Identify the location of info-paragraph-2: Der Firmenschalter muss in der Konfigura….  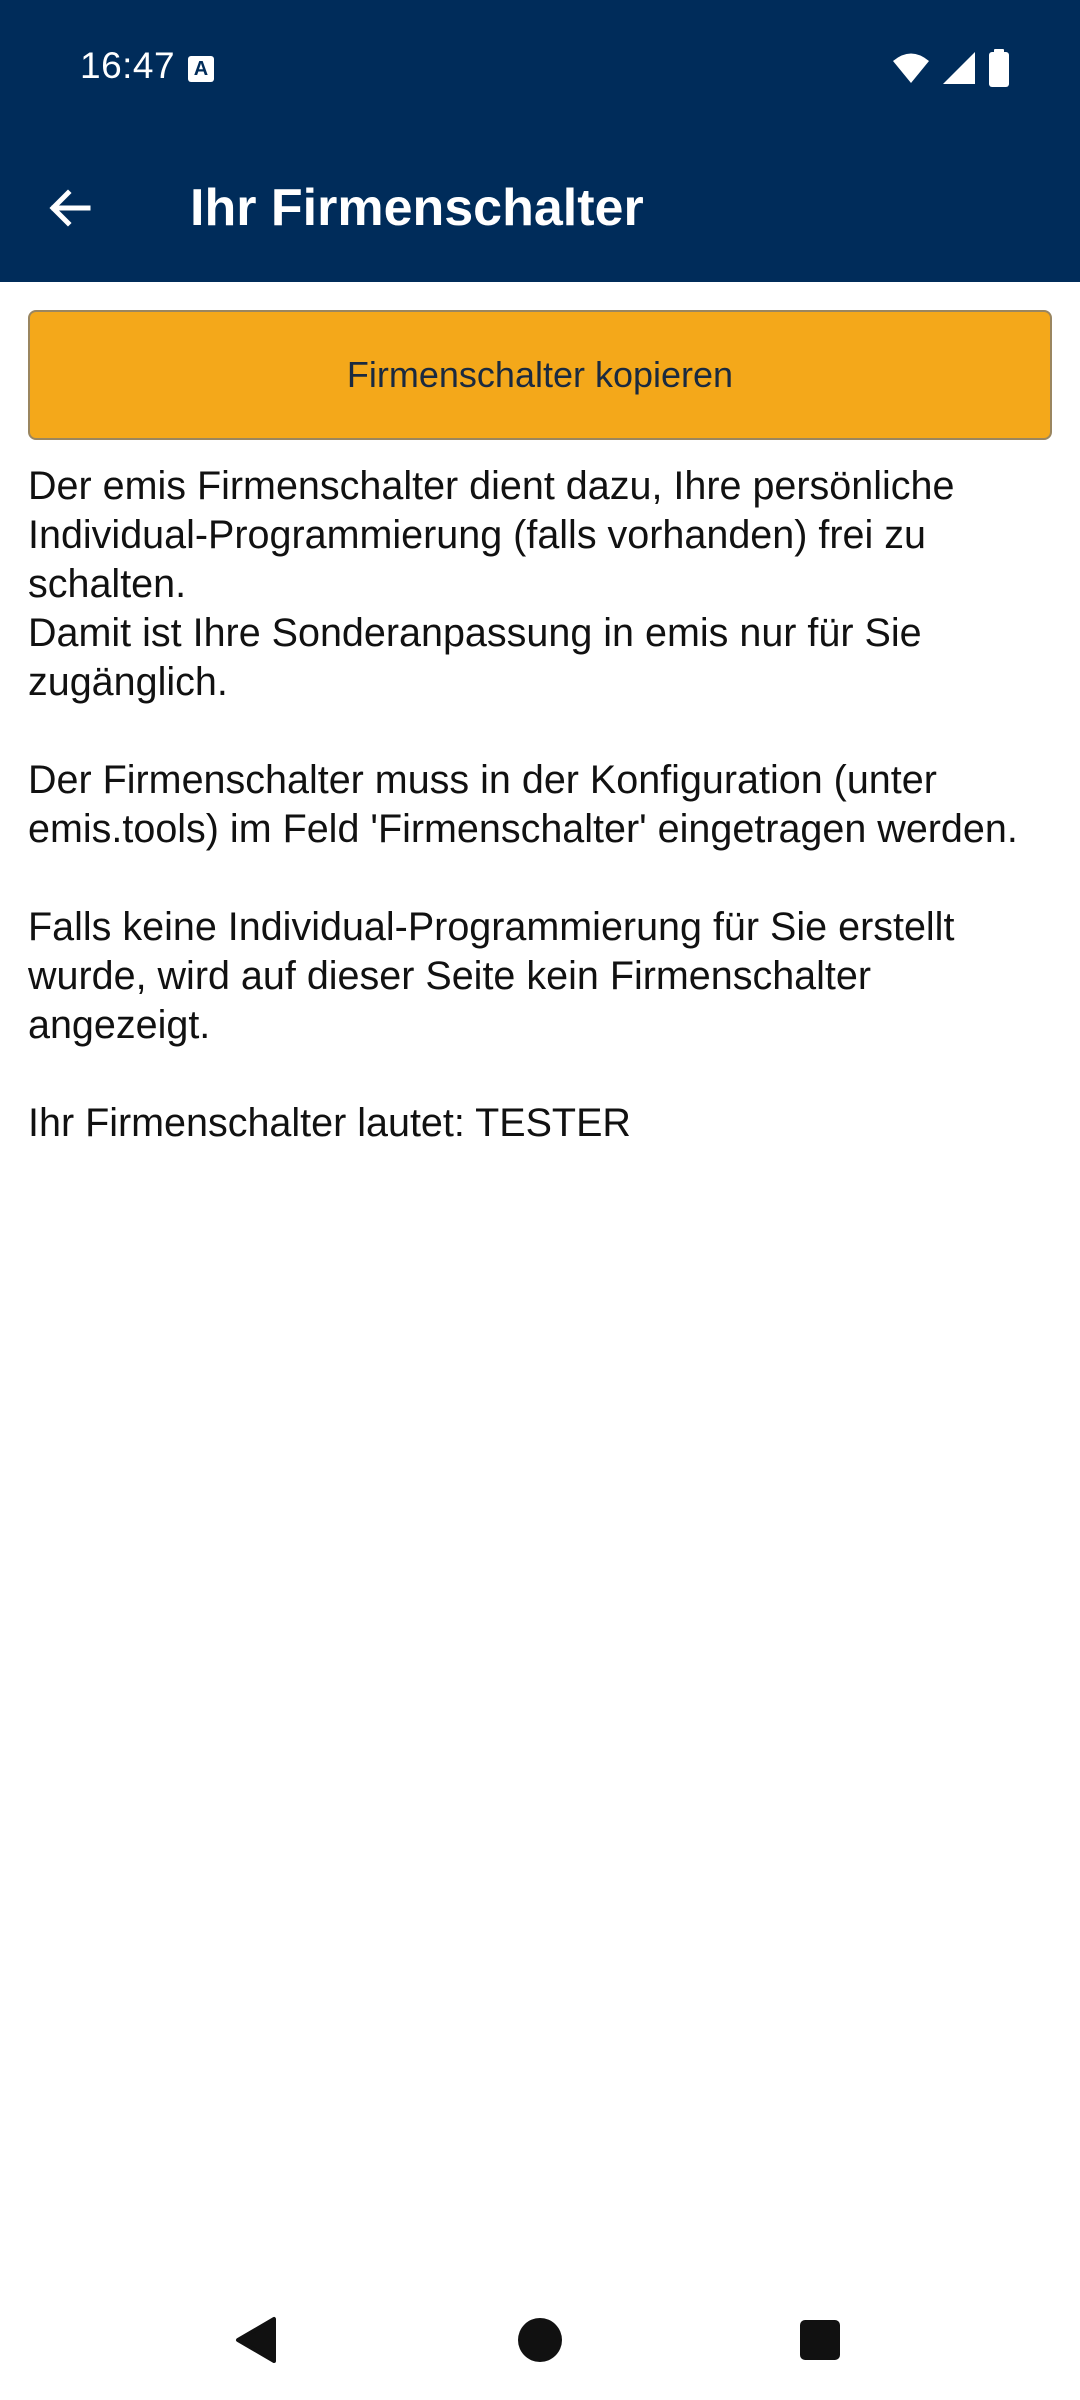
(523, 804).